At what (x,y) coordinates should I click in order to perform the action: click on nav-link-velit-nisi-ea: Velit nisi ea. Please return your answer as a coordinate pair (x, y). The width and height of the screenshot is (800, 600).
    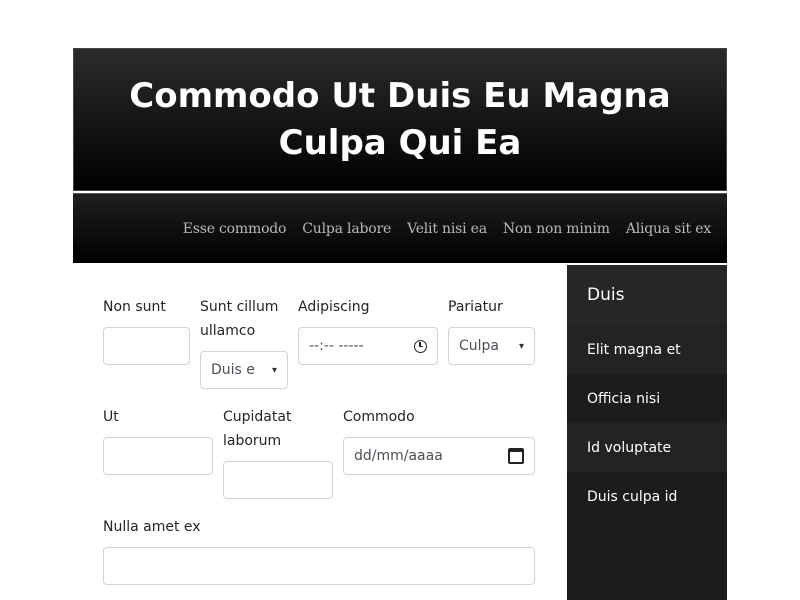
    Looking at the image, I should click on (447, 229).